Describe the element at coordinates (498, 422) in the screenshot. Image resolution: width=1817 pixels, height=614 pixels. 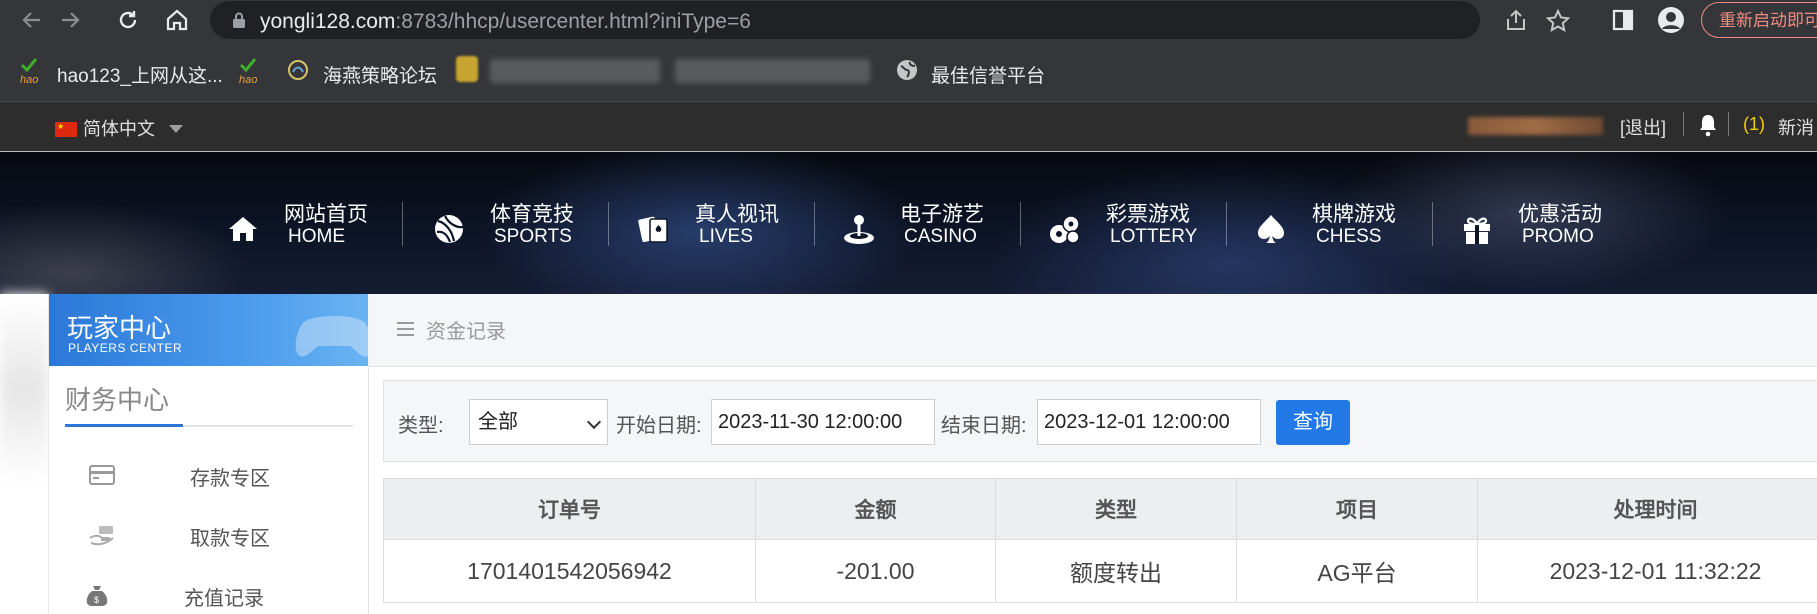
I see `type-select-value: 全部` at that location.